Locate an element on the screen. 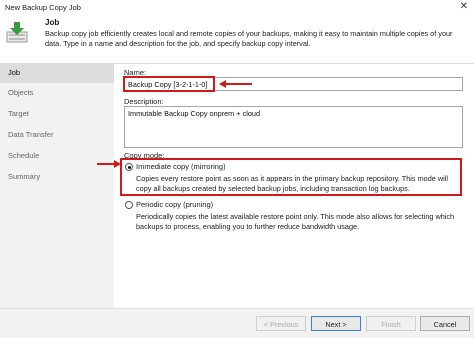 The image size is (474, 338). sidebar-item-job: Job is located at coordinates (57, 73).